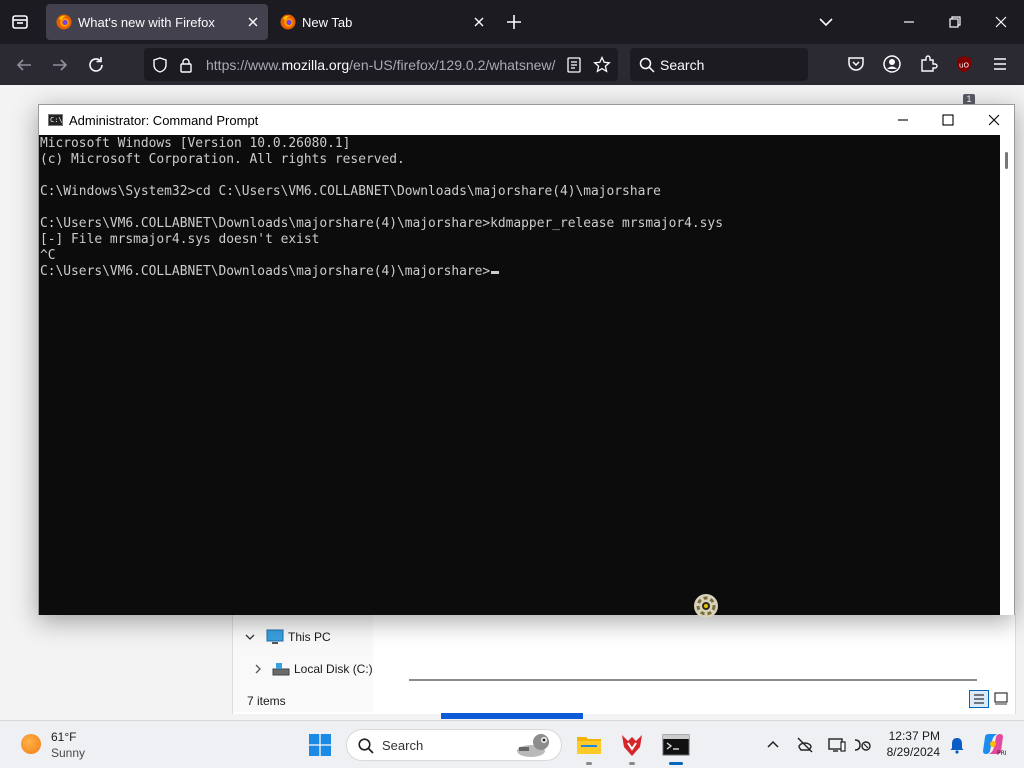  Describe the element at coordinates (805, 745) in the screenshot. I see `network-disconnected-icon` at that location.